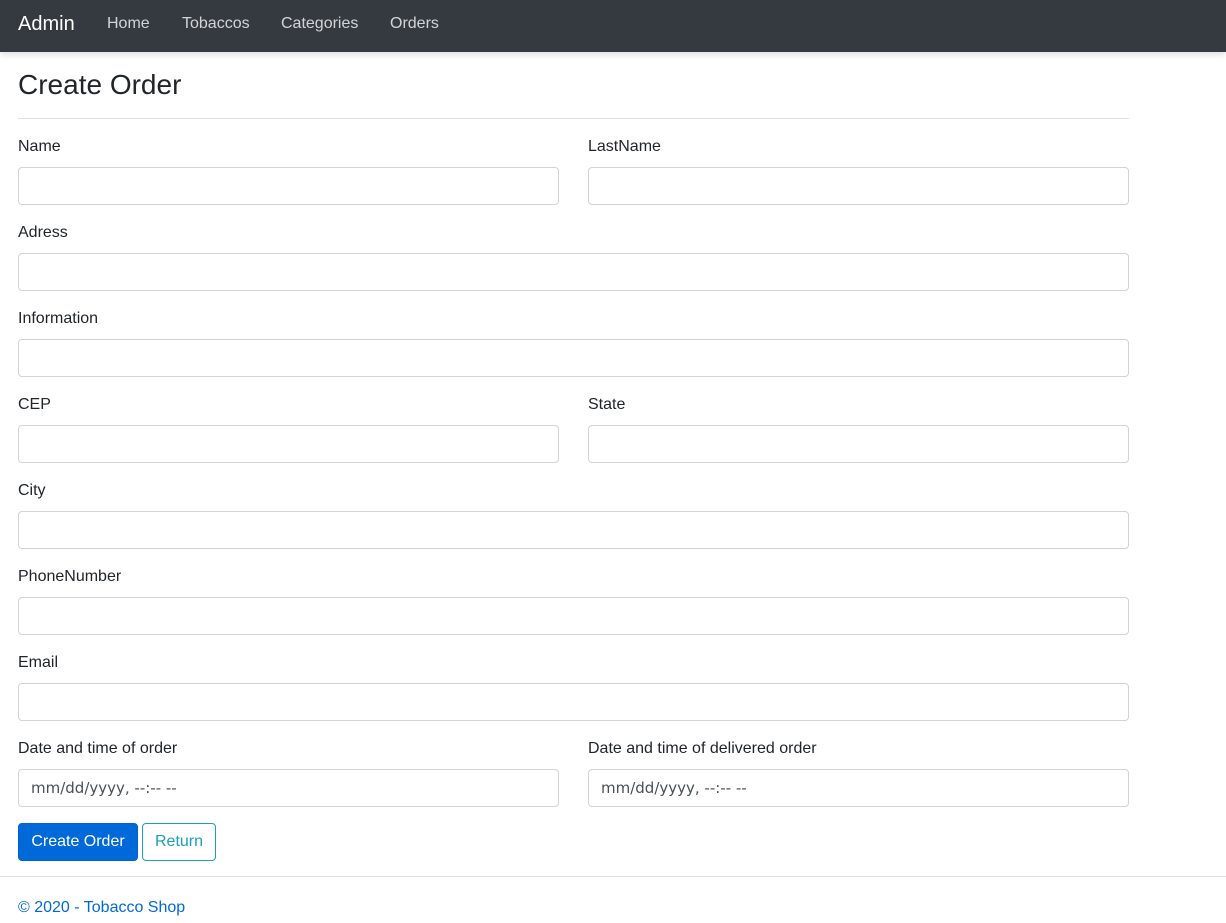 The height and width of the screenshot is (923, 1226). I want to click on last-name-input, so click(858, 186).